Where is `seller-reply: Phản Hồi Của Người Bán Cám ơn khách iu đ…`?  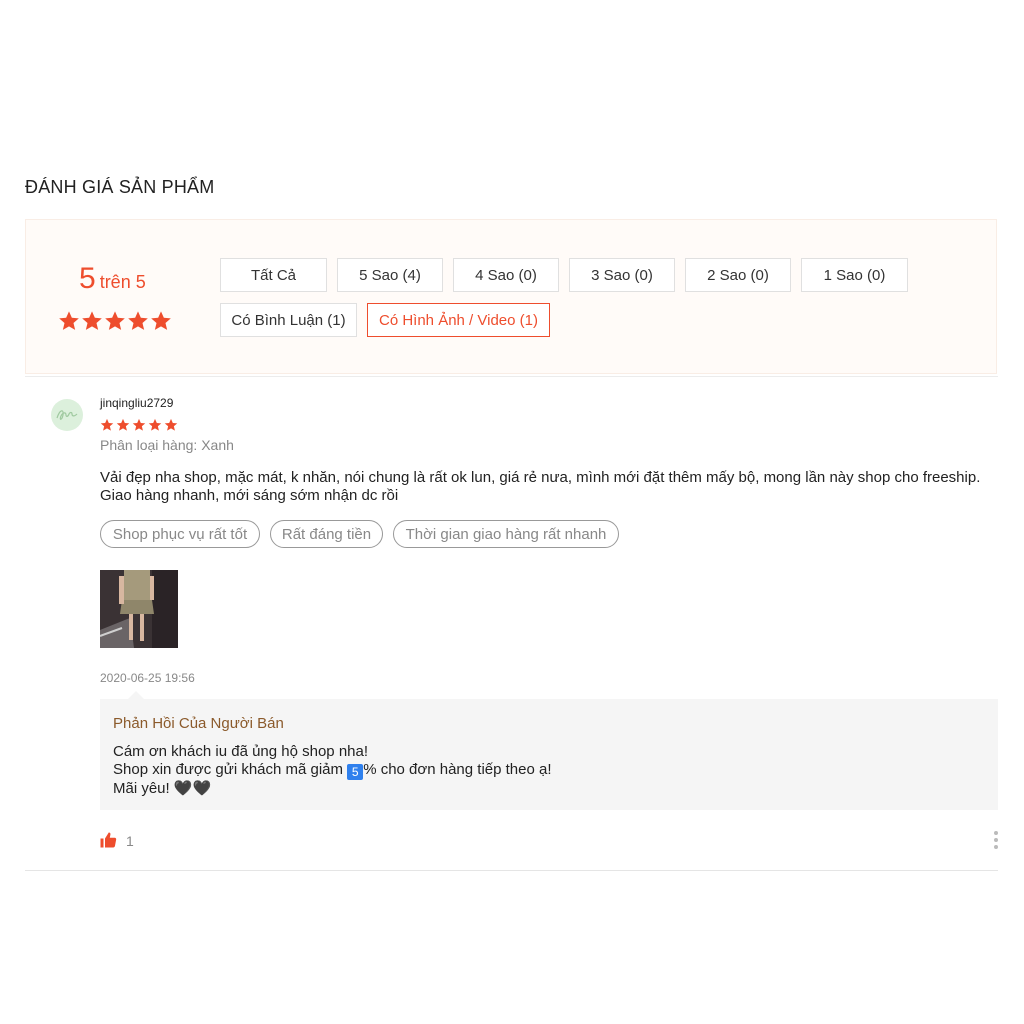 seller-reply: Phản Hồi Của Người Bán Cám ơn khách iu đ… is located at coordinates (549, 750).